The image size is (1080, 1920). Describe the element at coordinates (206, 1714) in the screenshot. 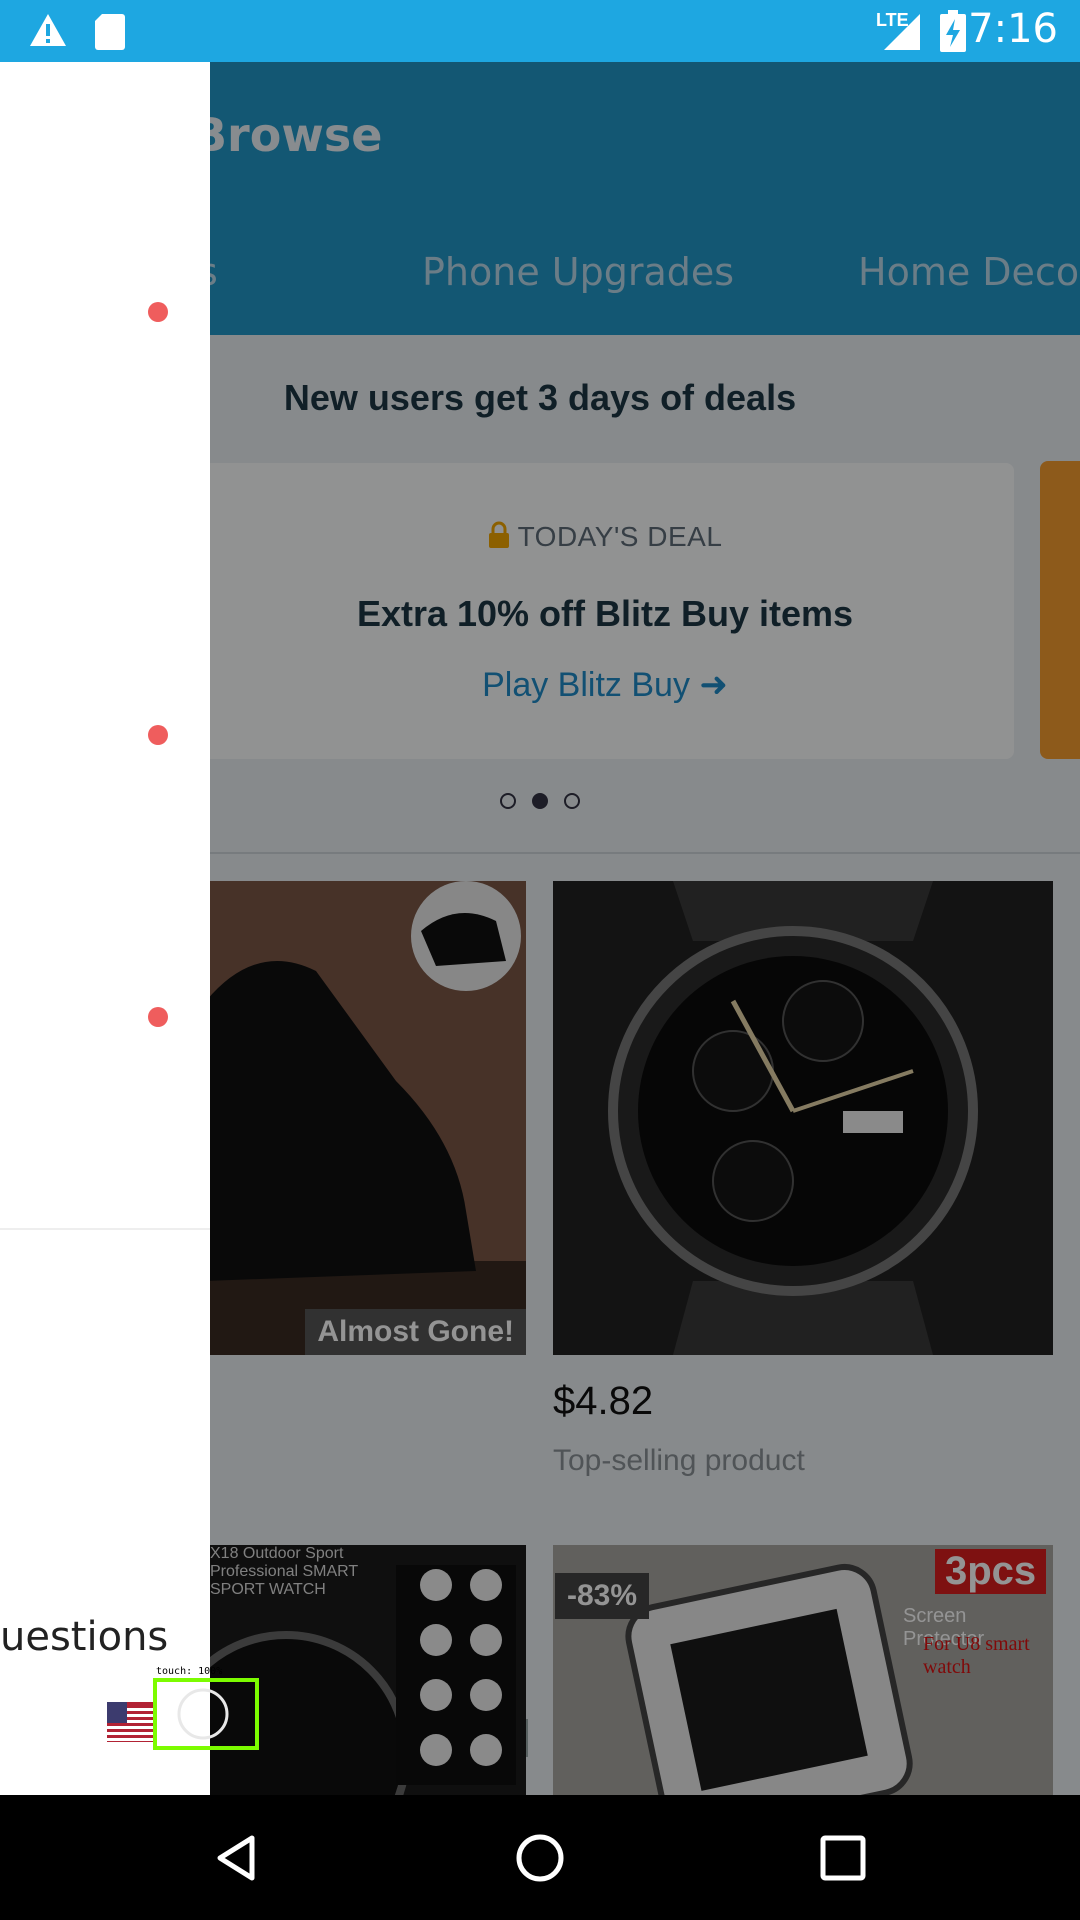

I see `touch-indicator` at that location.